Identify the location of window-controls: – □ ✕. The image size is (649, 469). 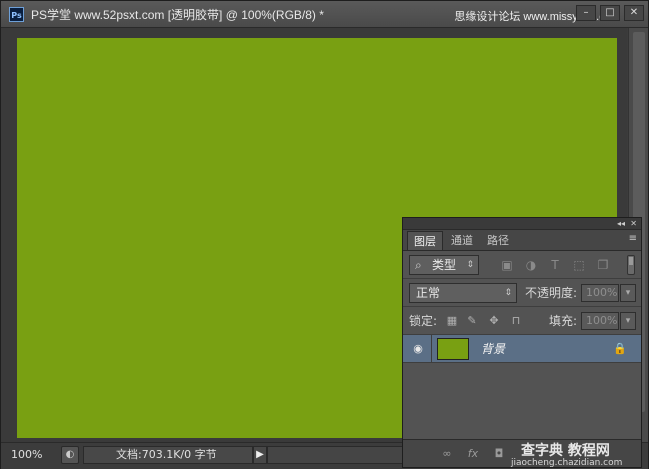
(610, 13).